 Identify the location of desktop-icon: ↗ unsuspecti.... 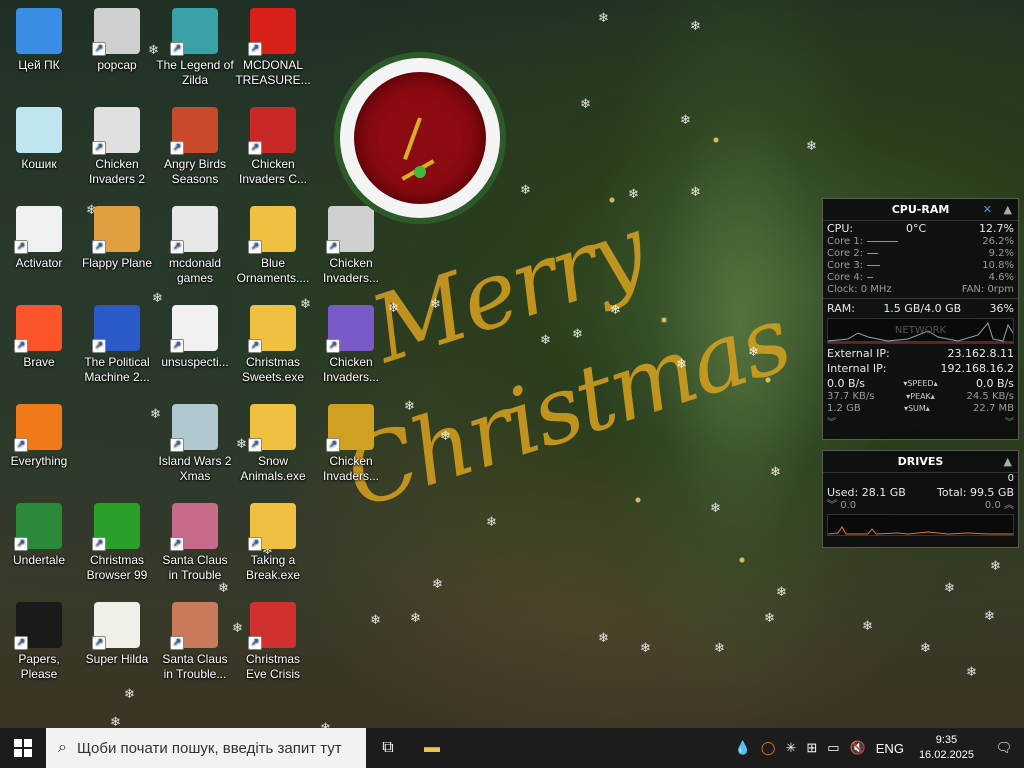
(195, 349).